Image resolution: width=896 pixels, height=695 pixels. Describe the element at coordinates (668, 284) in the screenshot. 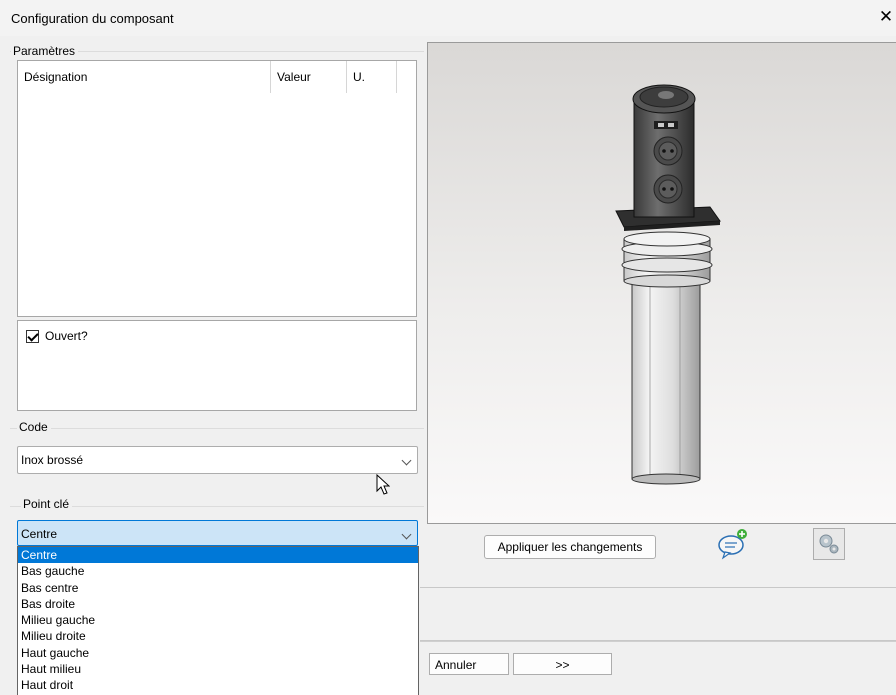

I see `pop-up-socket-model` at that location.